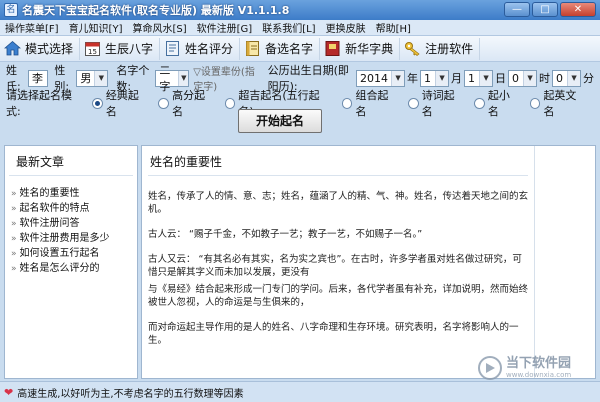 This screenshot has width=600, height=402. Describe the element at coordinates (412, 48) in the screenshot. I see `key-icon` at that location.